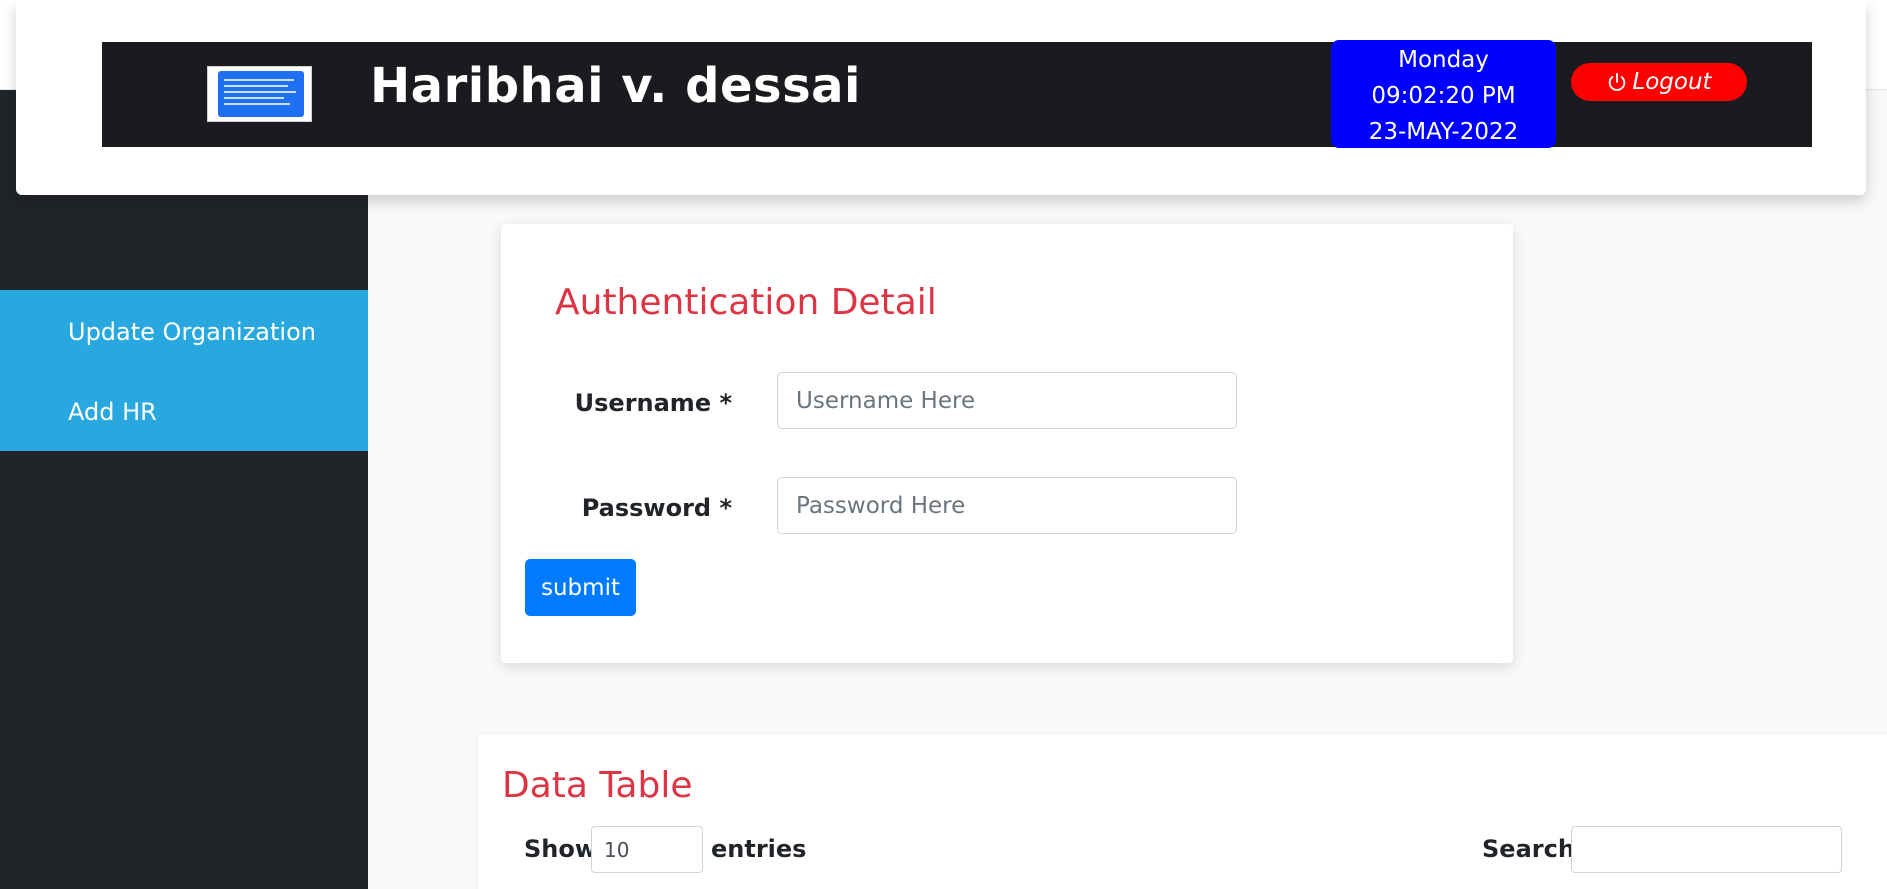  What do you see at coordinates (1443, 132) in the screenshot?
I see `datetime-date: 23-MAY-2022` at bounding box center [1443, 132].